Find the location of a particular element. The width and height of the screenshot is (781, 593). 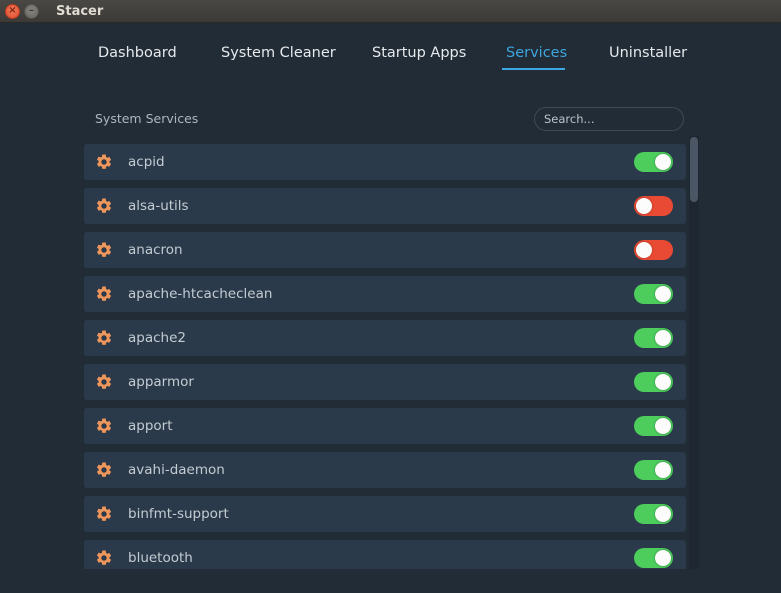

active-tab-indicator is located at coordinates (533, 69).